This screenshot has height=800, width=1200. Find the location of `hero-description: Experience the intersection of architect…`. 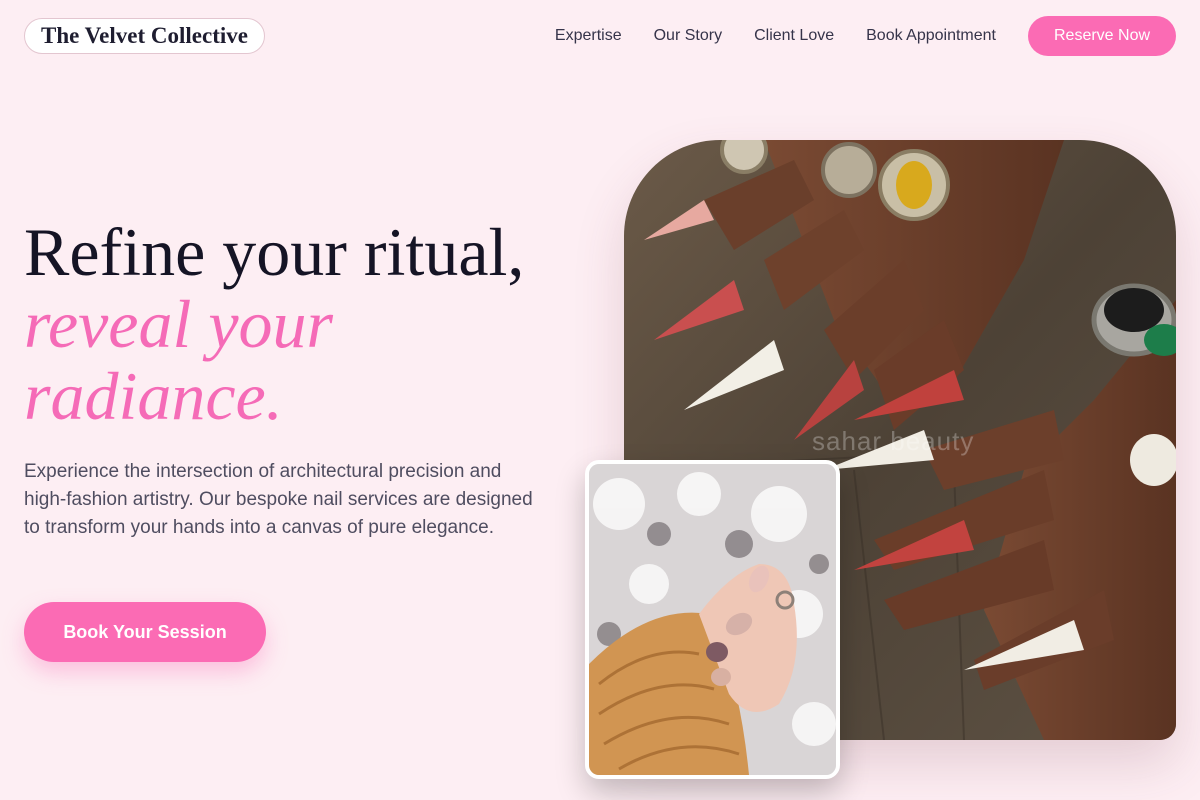

hero-description: Experience the intersection of architect… is located at coordinates (278, 499).